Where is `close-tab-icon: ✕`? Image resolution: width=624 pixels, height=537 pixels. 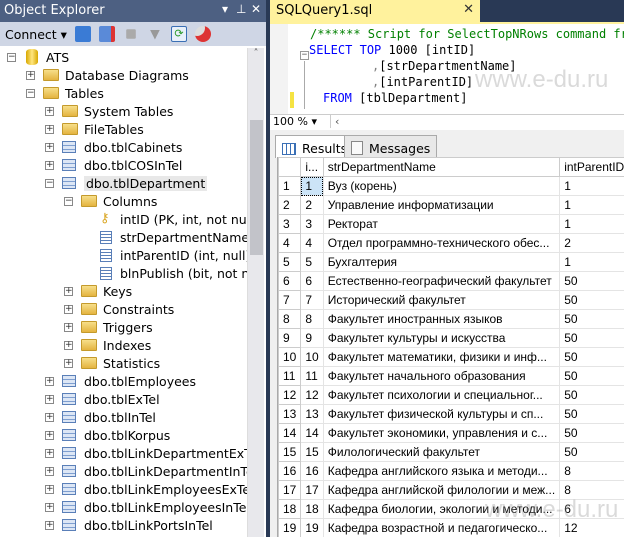 close-tab-icon: ✕ is located at coordinates (468, 9).